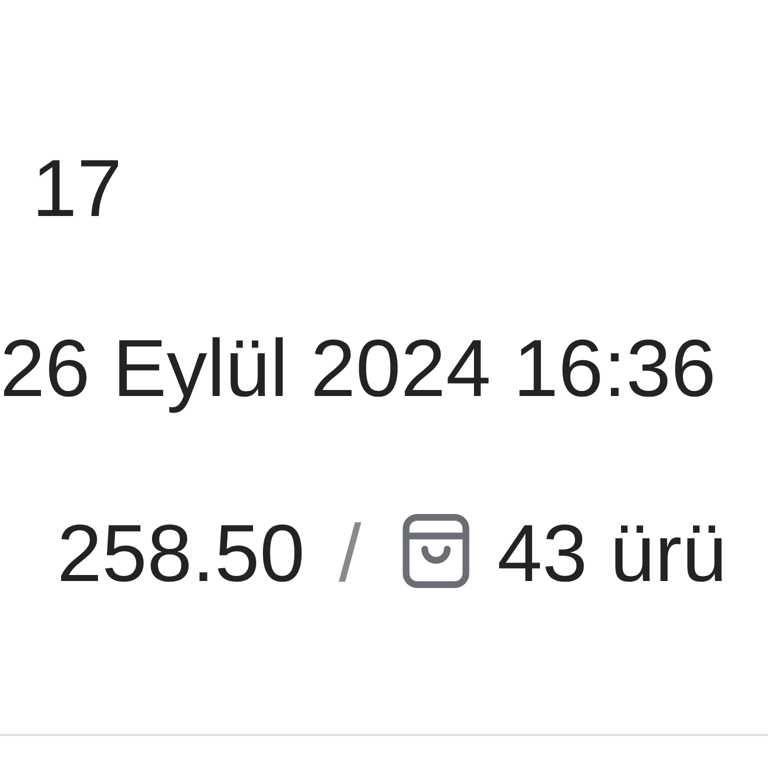 The width and height of the screenshot is (768, 768). What do you see at coordinates (181, 554) in the screenshot?
I see `order-total: 258.50` at bounding box center [181, 554].